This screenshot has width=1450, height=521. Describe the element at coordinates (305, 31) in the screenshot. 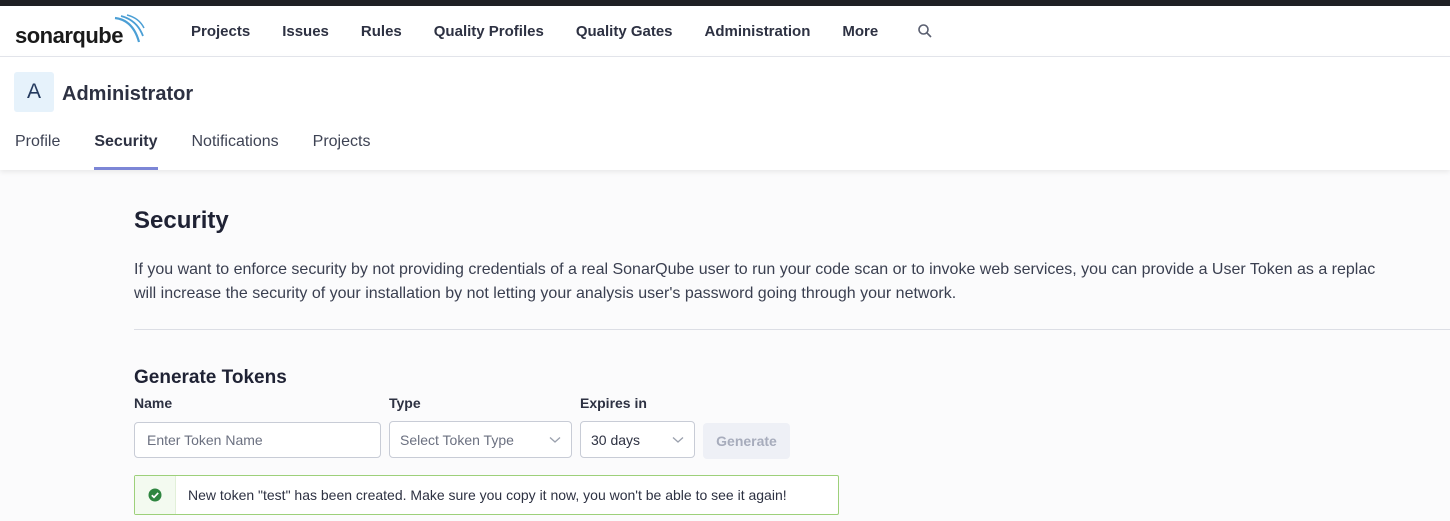

I see `nav-issues: Issues` at that location.